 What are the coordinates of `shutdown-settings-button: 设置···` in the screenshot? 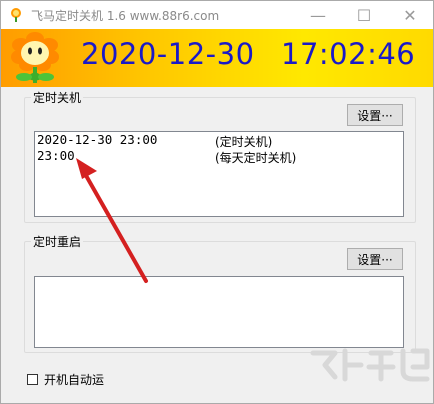 It's located at (375, 115).